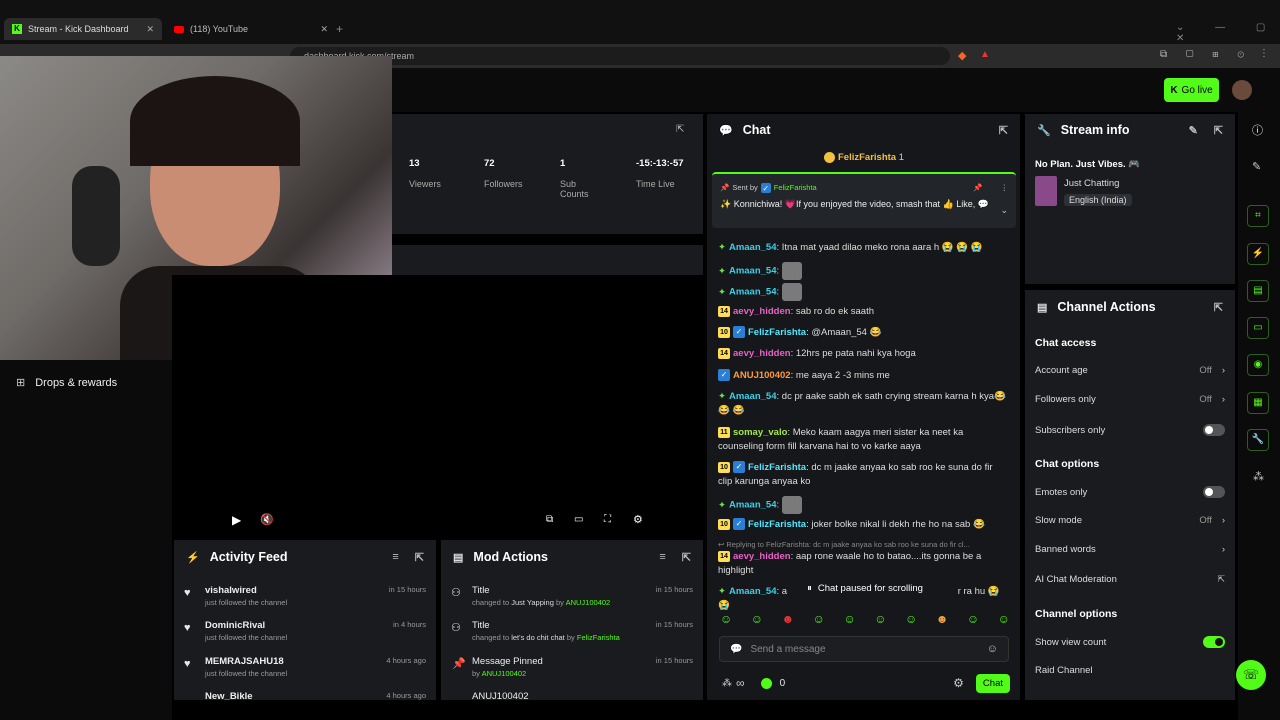 This screenshot has height=720, width=1280. What do you see at coordinates (1257, 130) in the screenshot?
I see `info-icon: ⓘ` at bounding box center [1257, 130].